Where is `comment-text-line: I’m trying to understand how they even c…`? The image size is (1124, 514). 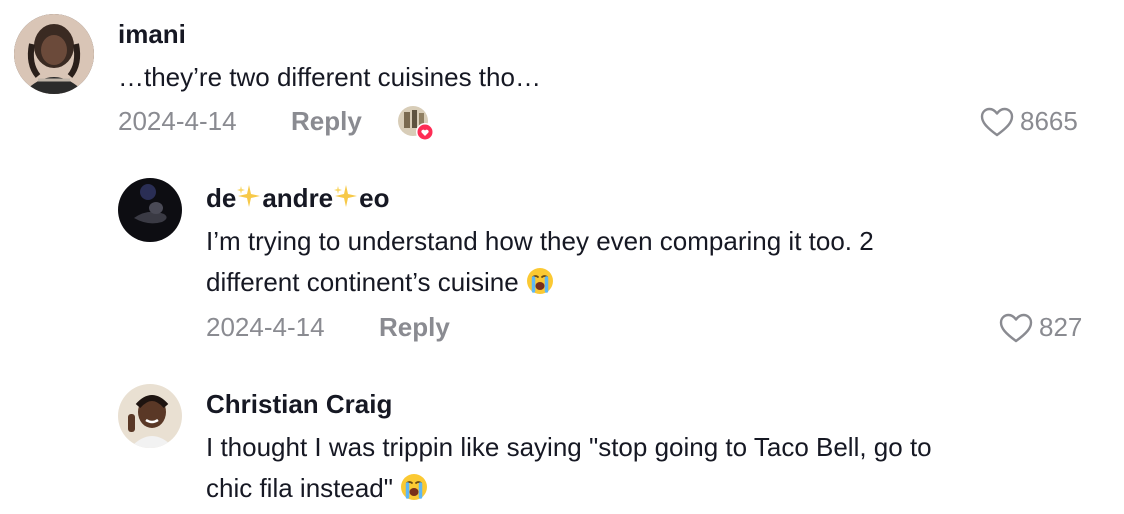 comment-text-line: I’m trying to understand how they even c… is located at coordinates (540, 241).